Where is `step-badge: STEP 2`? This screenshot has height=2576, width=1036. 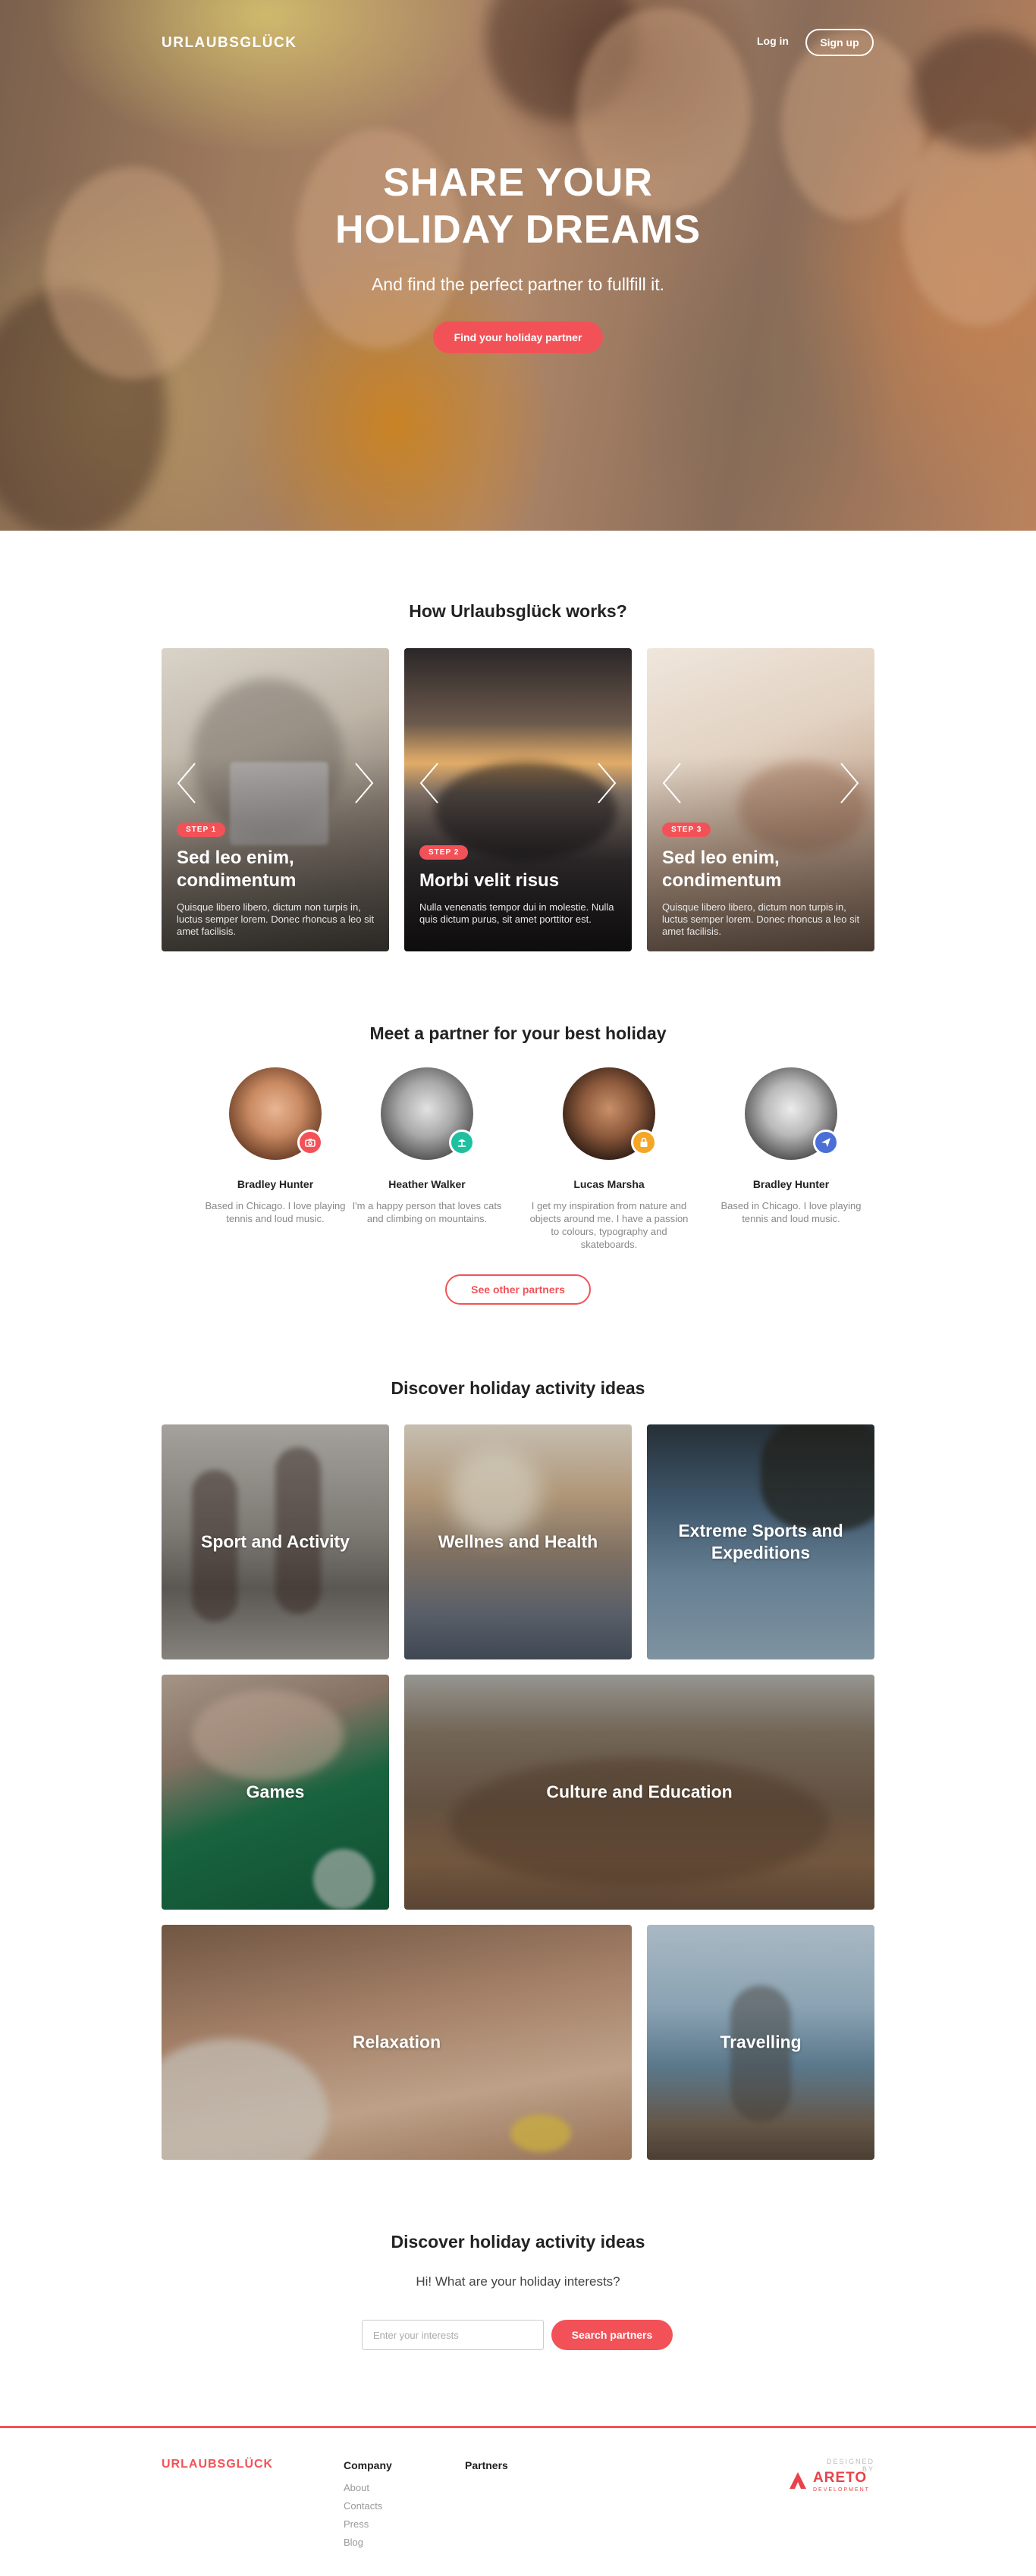 step-badge: STEP 2 is located at coordinates (444, 853).